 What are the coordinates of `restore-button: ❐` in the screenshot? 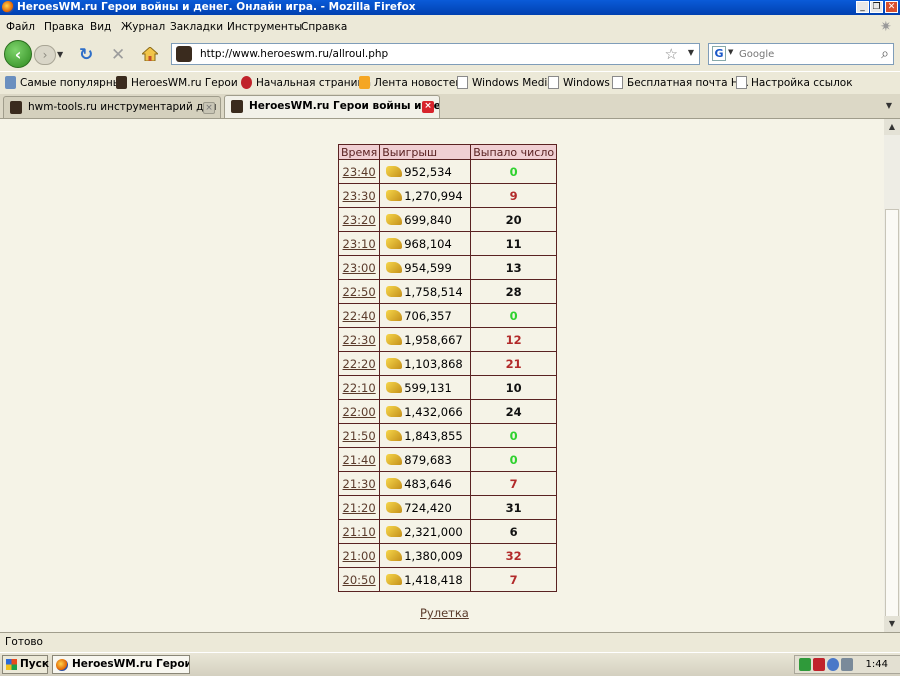 It's located at (876, 7).